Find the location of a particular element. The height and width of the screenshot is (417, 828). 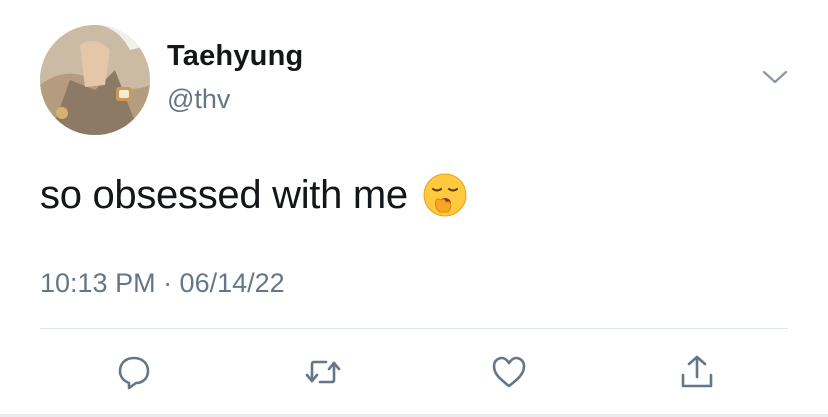

display-name: Taehyung is located at coordinates (235, 56).